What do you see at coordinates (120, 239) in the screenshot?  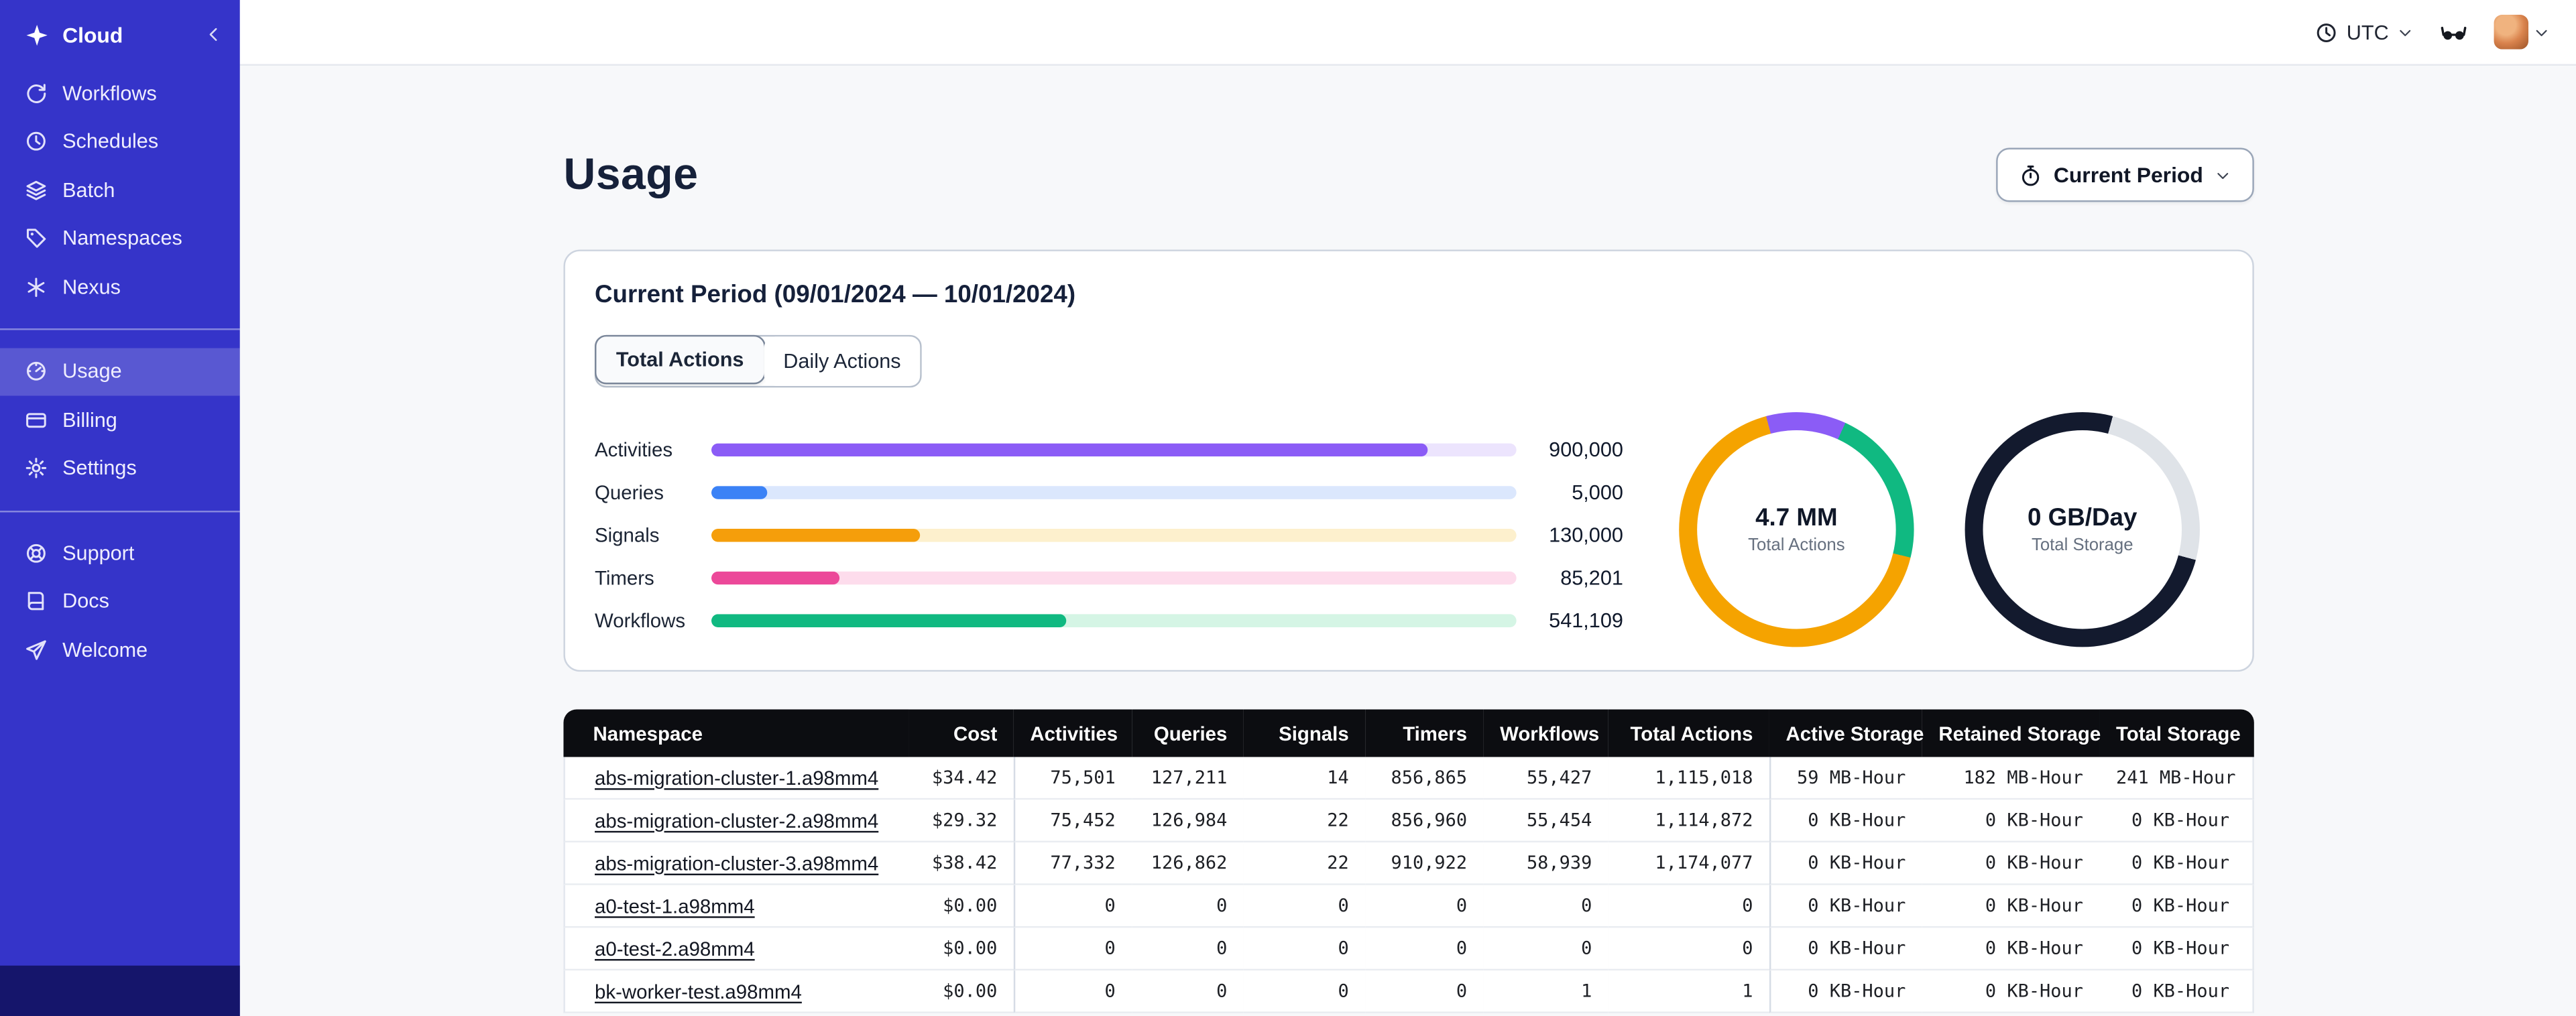 I see `sidebar-item-namespaces: Namespaces` at bounding box center [120, 239].